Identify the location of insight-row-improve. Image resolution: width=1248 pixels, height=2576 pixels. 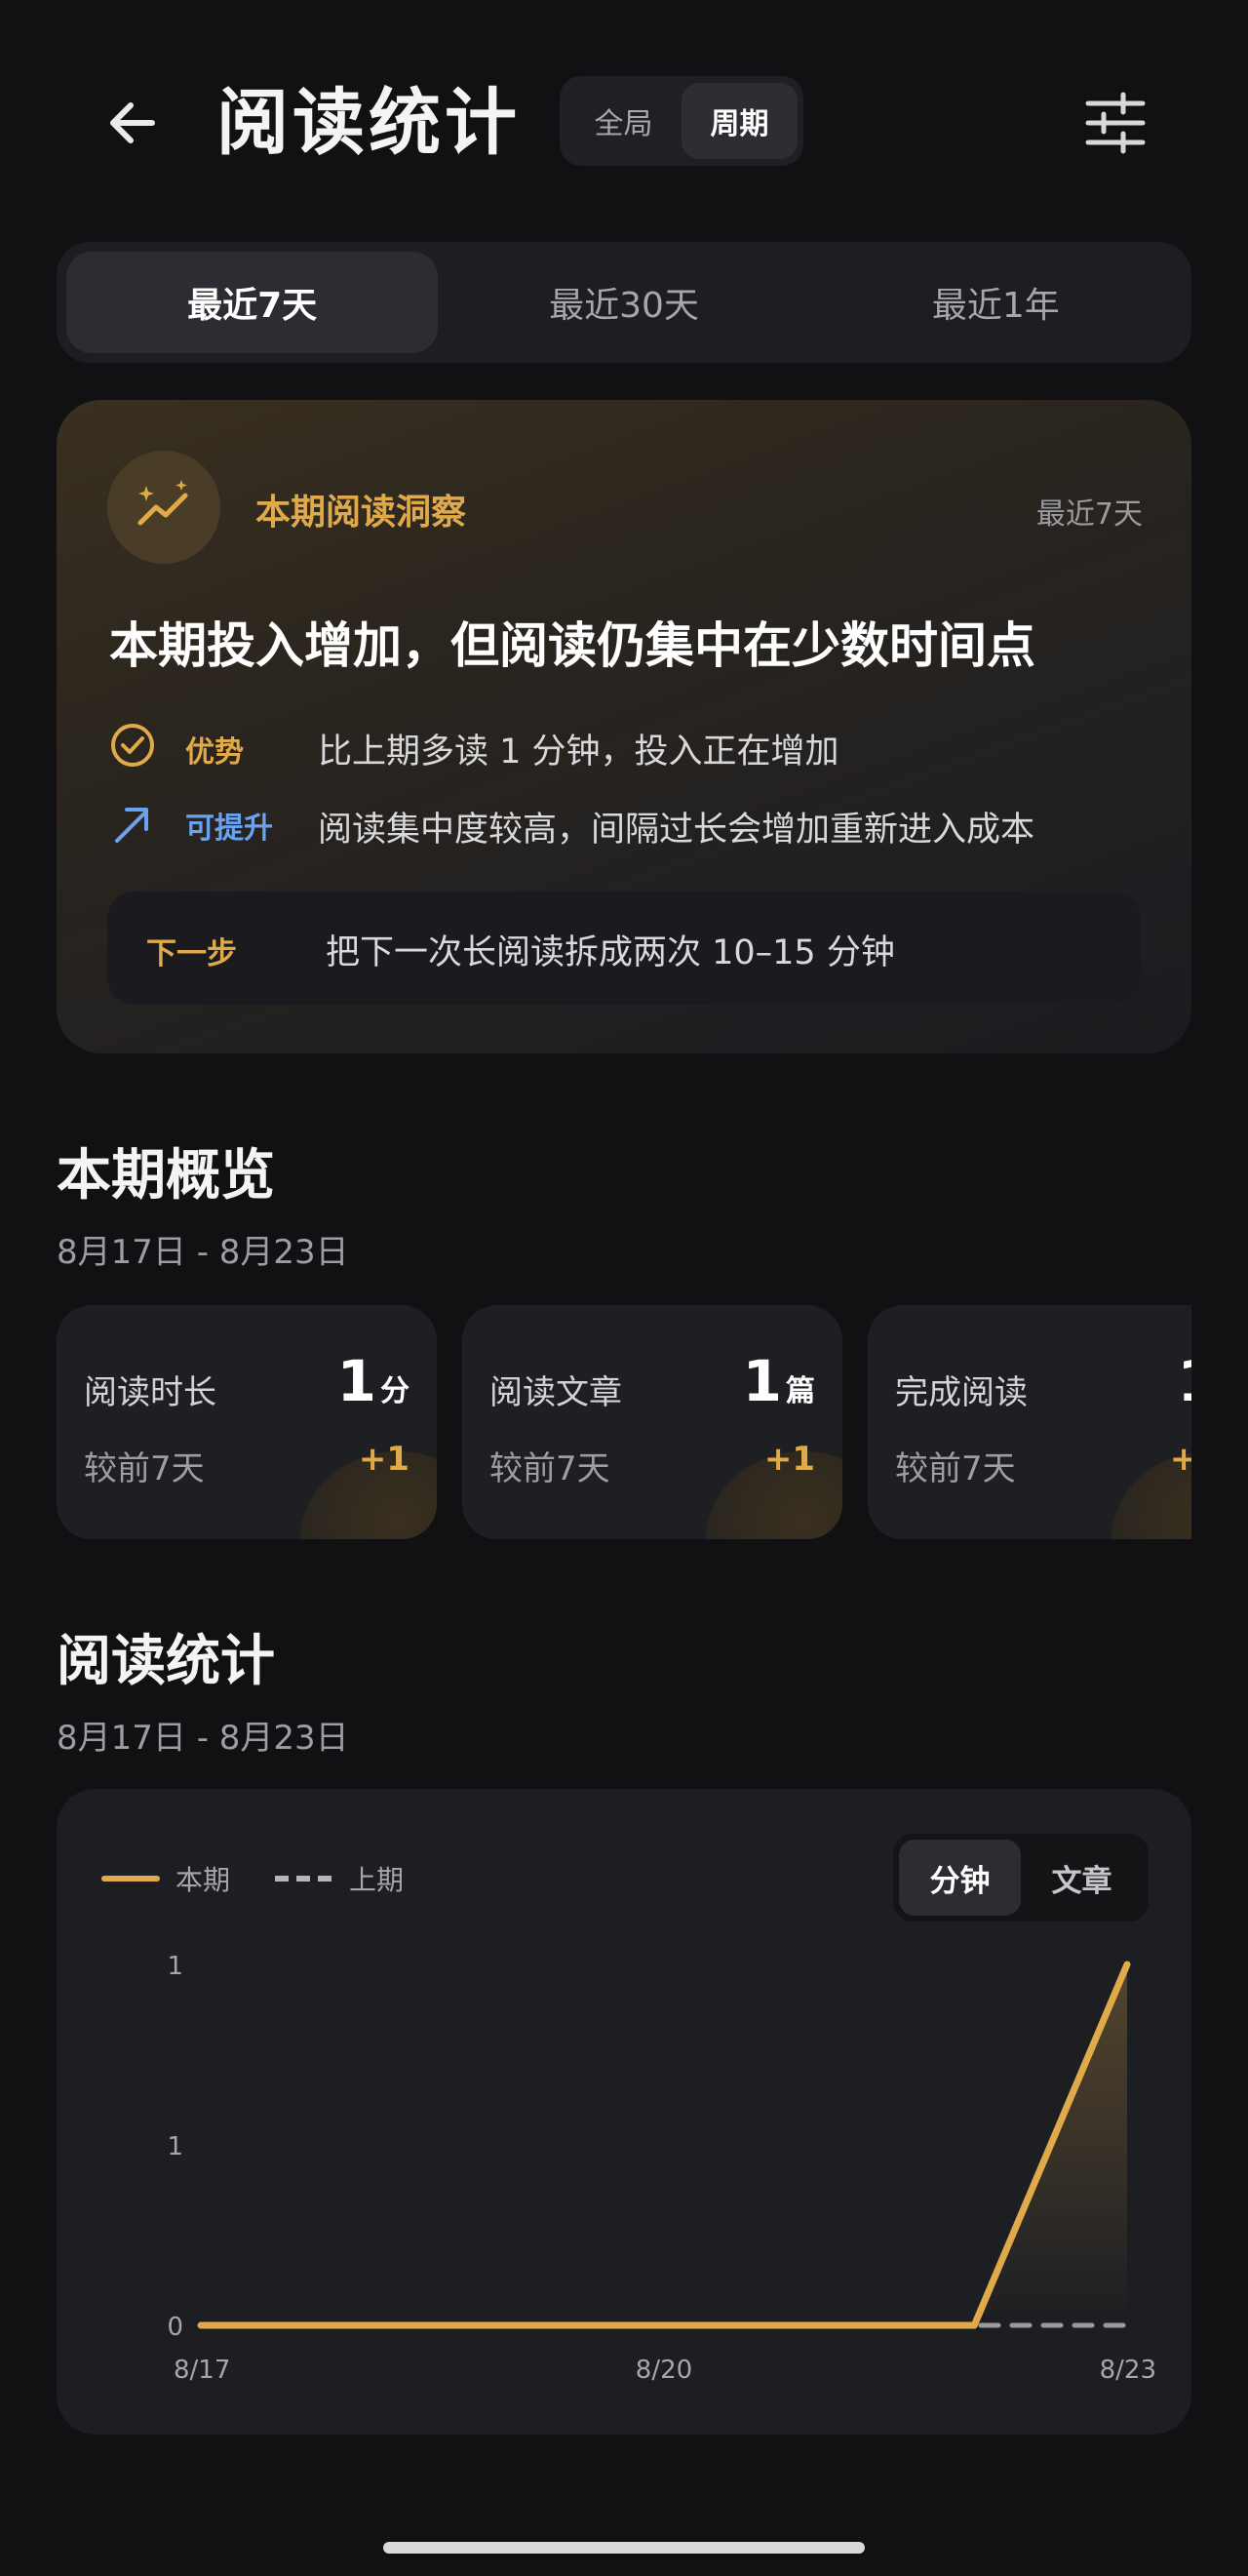
(132, 823).